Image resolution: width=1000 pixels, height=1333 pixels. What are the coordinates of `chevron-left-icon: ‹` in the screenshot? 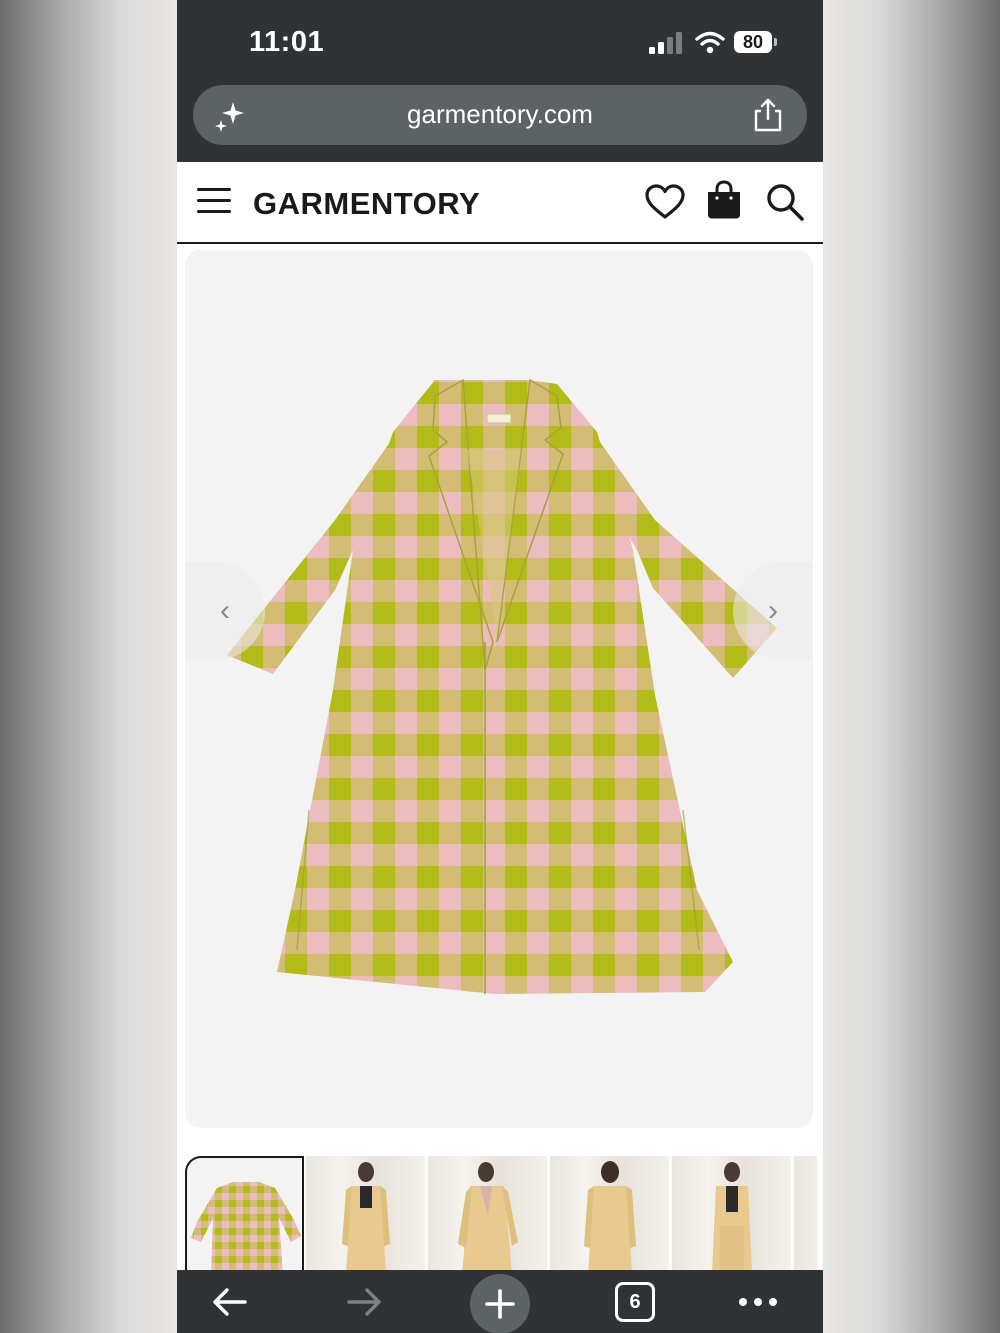 It's located at (225, 611).